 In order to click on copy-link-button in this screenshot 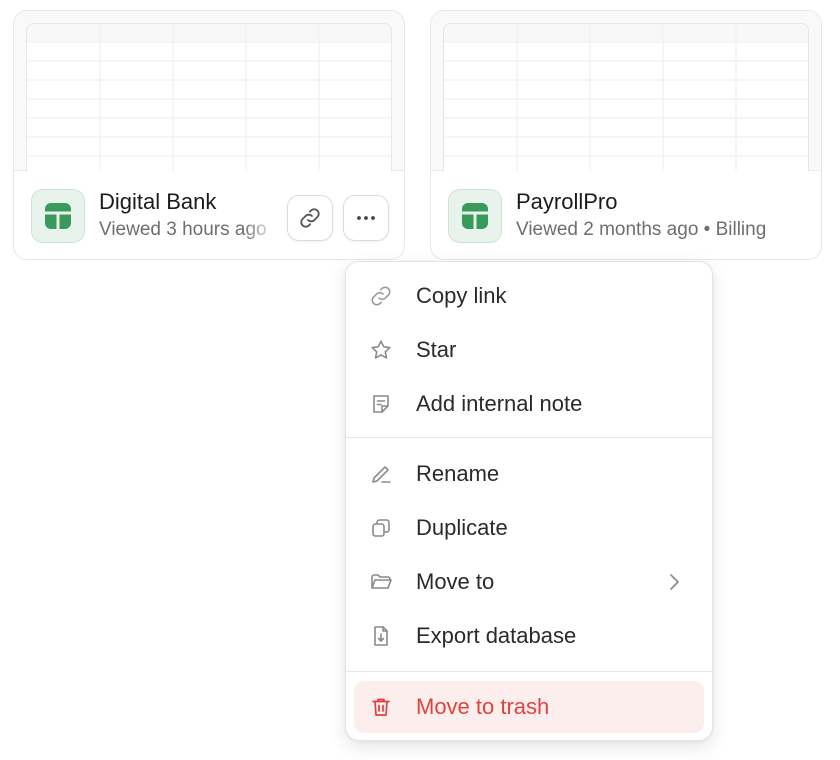, I will do `click(310, 218)`.